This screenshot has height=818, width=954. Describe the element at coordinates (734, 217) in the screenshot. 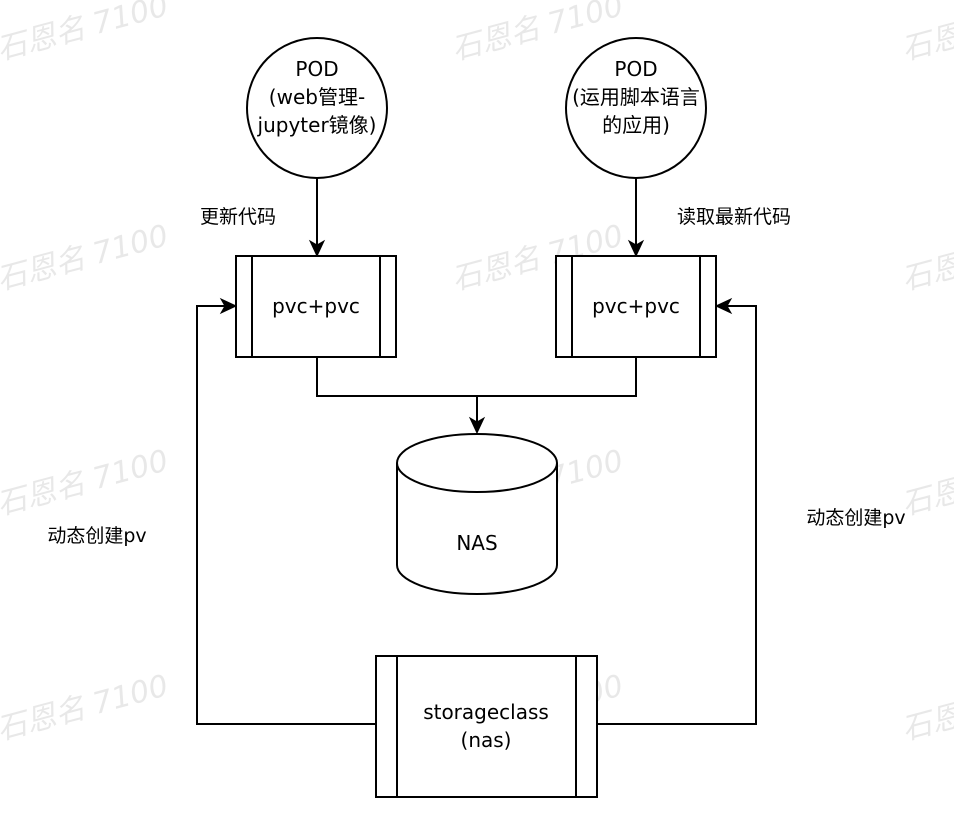

I see `edge-label-read-latest-code: 读取最新代码` at that location.